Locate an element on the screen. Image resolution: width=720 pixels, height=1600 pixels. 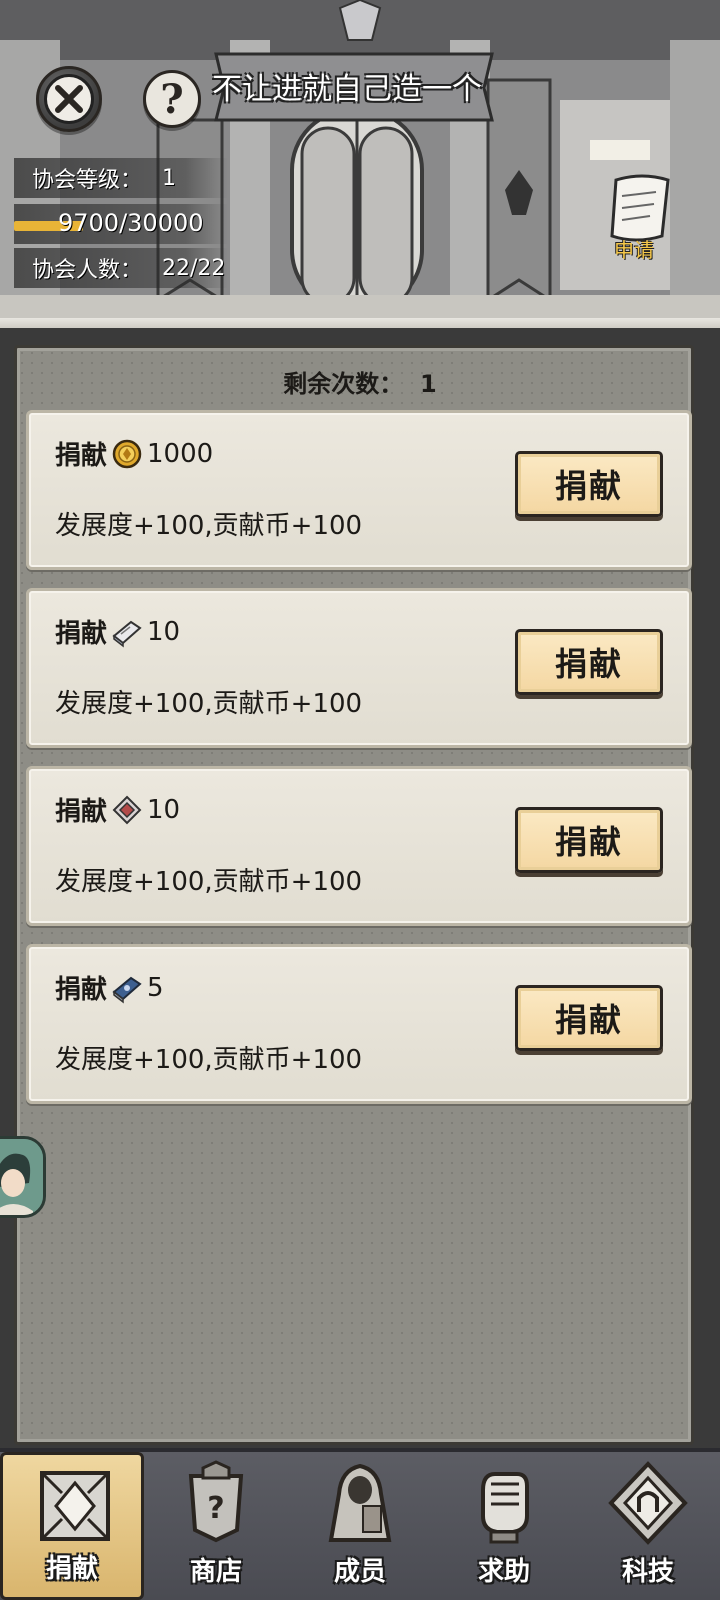
tab-label: 商店 is located at coordinates (215, 1572).